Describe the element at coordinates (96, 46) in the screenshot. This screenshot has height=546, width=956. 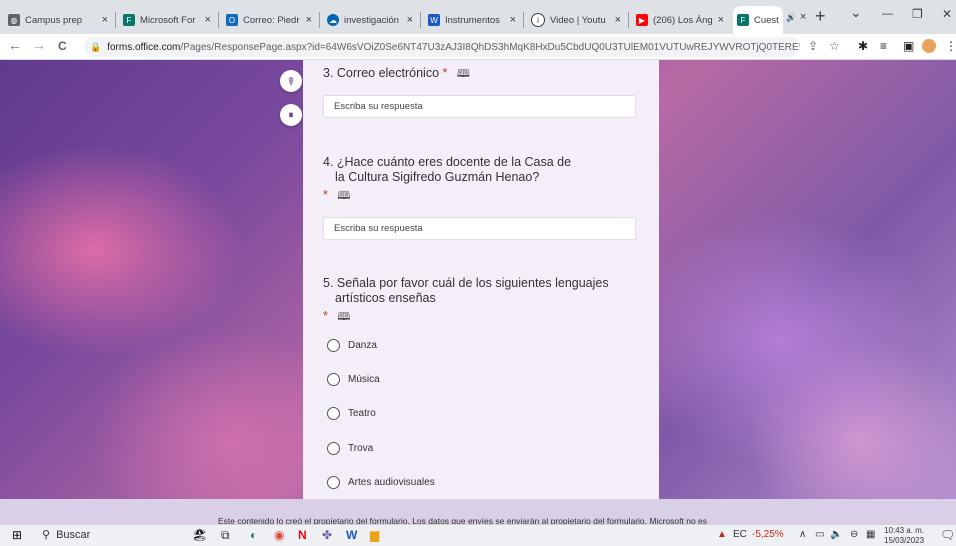
I see `lock-icon: 🔒` at that location.